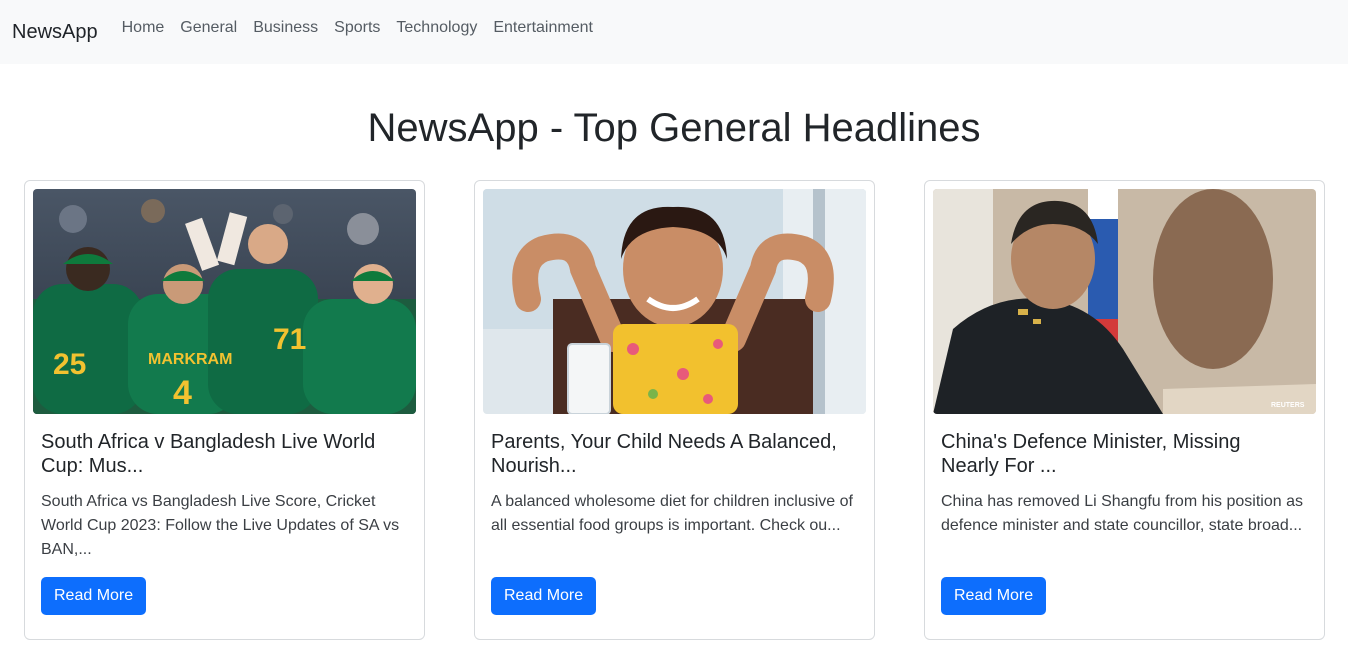  I want to click on svg-text: 25, so click(69, 364).